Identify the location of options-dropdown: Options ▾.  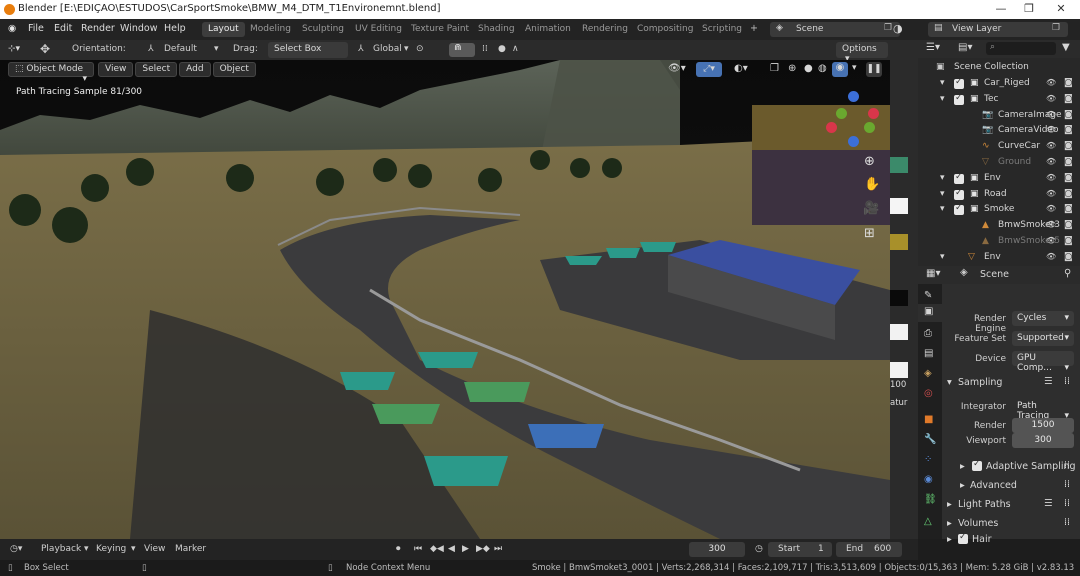
(862, 53).